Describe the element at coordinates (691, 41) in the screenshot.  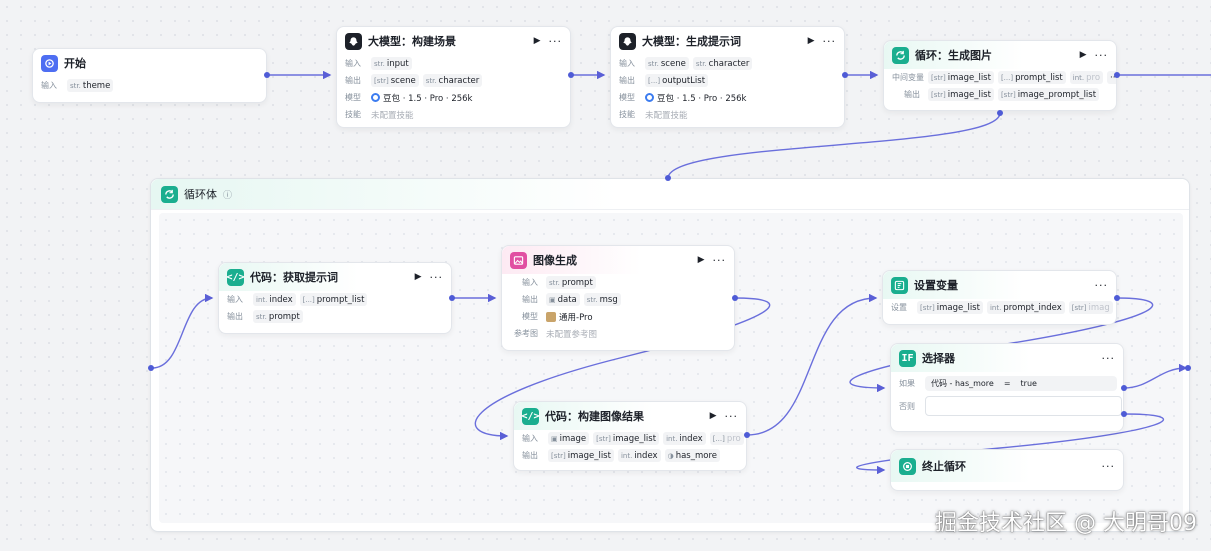
I see `node-title: 大模型：生成提示词` at that location.